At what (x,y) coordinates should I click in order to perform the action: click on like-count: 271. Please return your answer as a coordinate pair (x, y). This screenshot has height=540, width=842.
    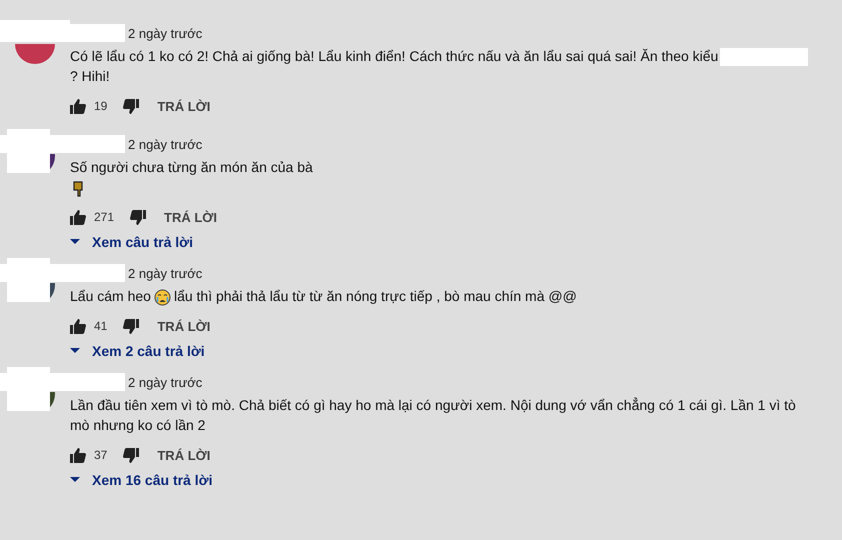
    Looking at the image, I should click on (104, 217).